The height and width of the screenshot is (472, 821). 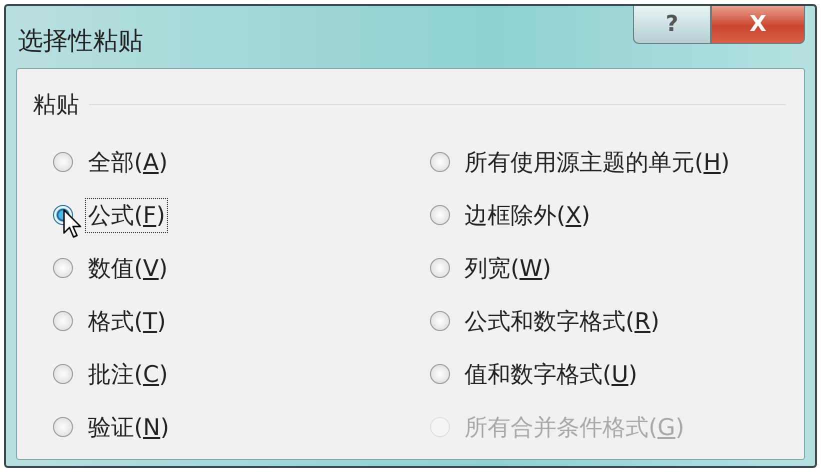 I want to click on option-label: 数值(V), so click(x=128, y=268).